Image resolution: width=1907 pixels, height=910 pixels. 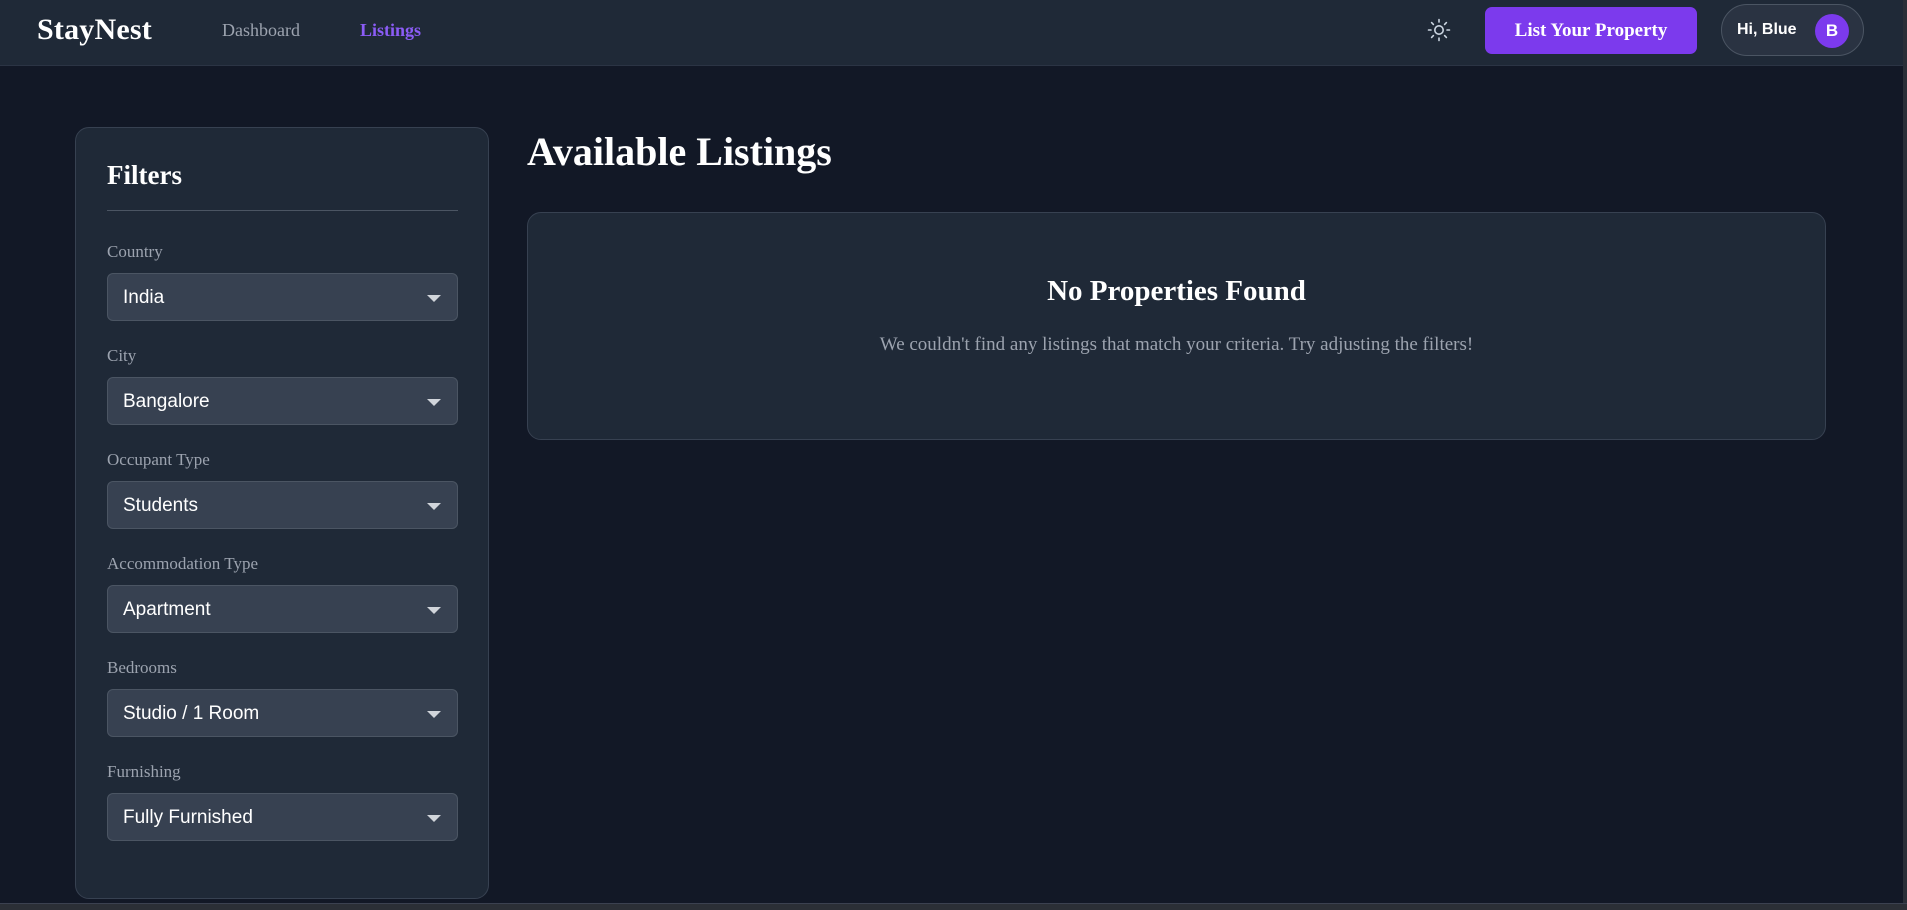 What do you see at coordinates (160, 505) in the screenshot?
I see `occupant-type-select-value: Students` at bounding box center [160, 505].